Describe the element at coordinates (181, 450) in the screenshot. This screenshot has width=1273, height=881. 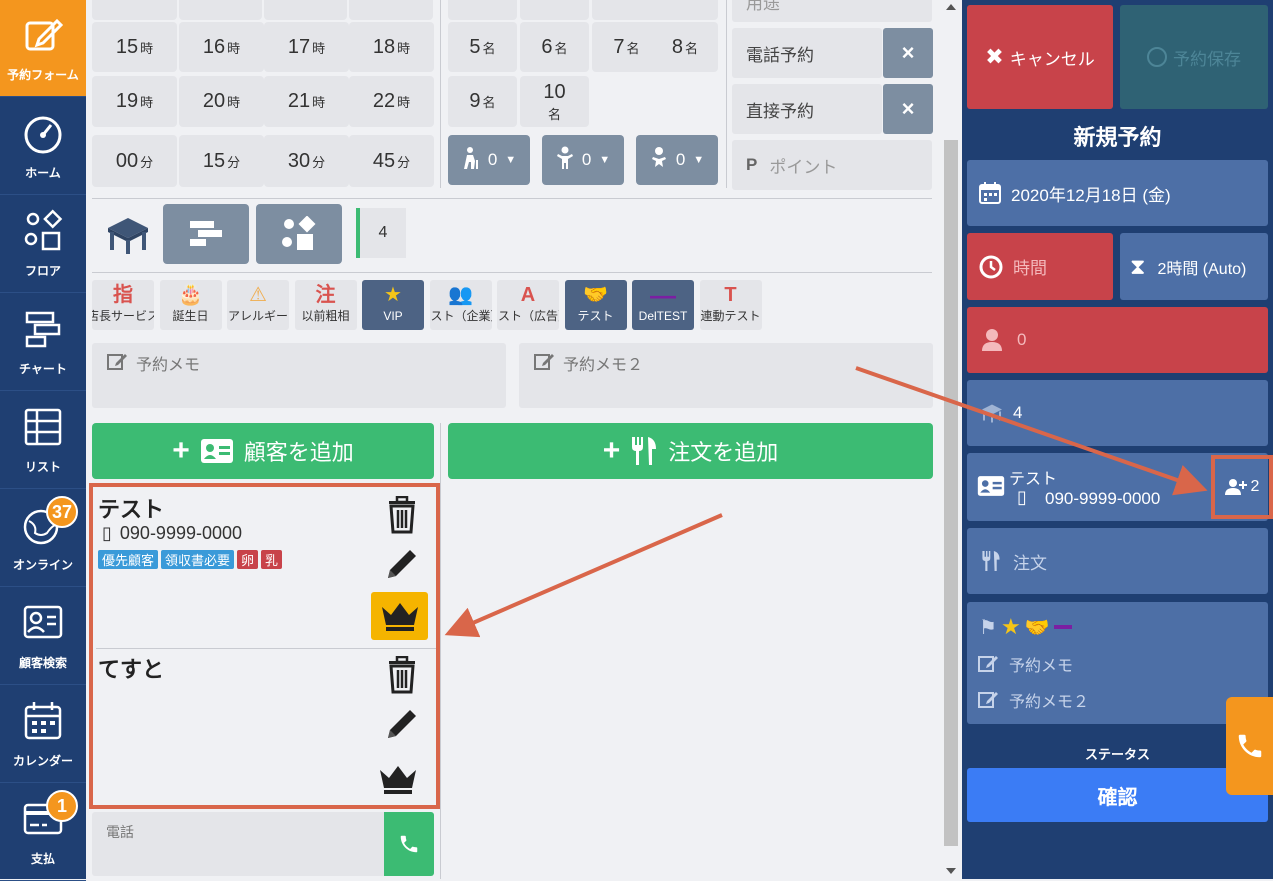
I see `plus-icon: +` at that location.